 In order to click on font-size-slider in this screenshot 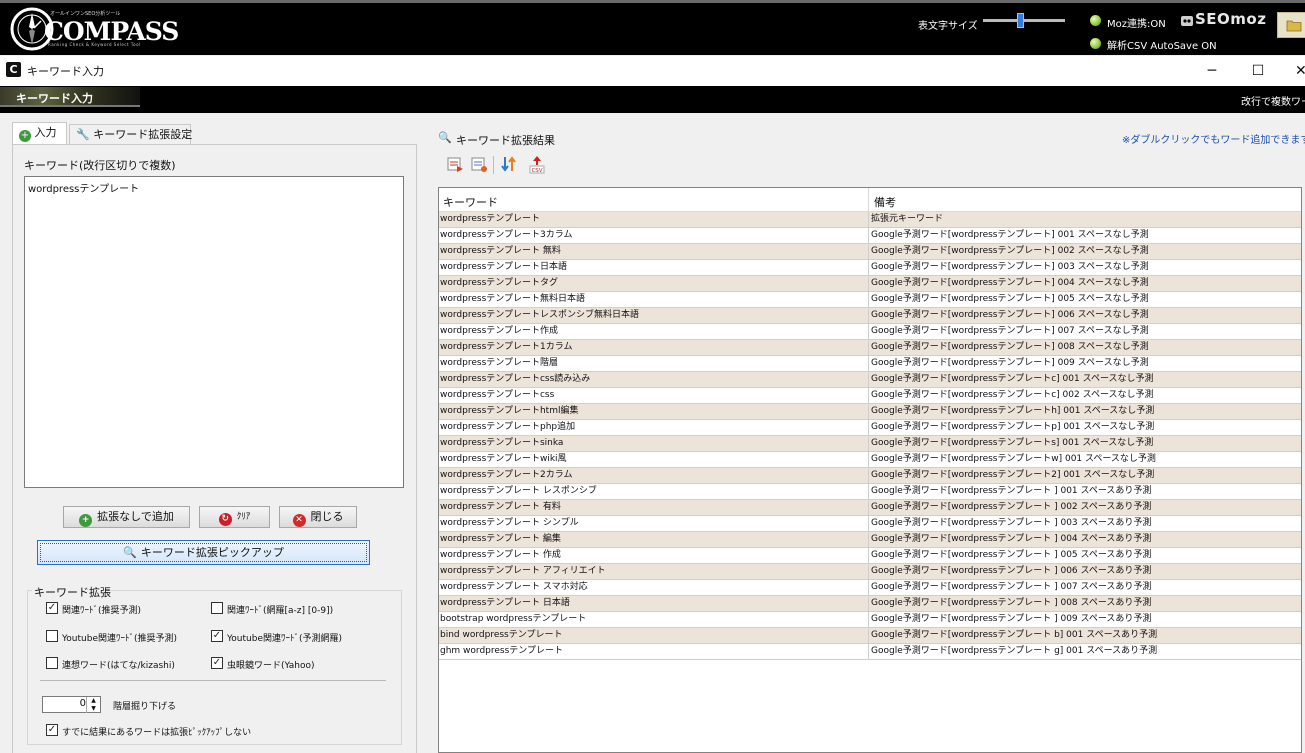, I will do `click(1024, 20)`.